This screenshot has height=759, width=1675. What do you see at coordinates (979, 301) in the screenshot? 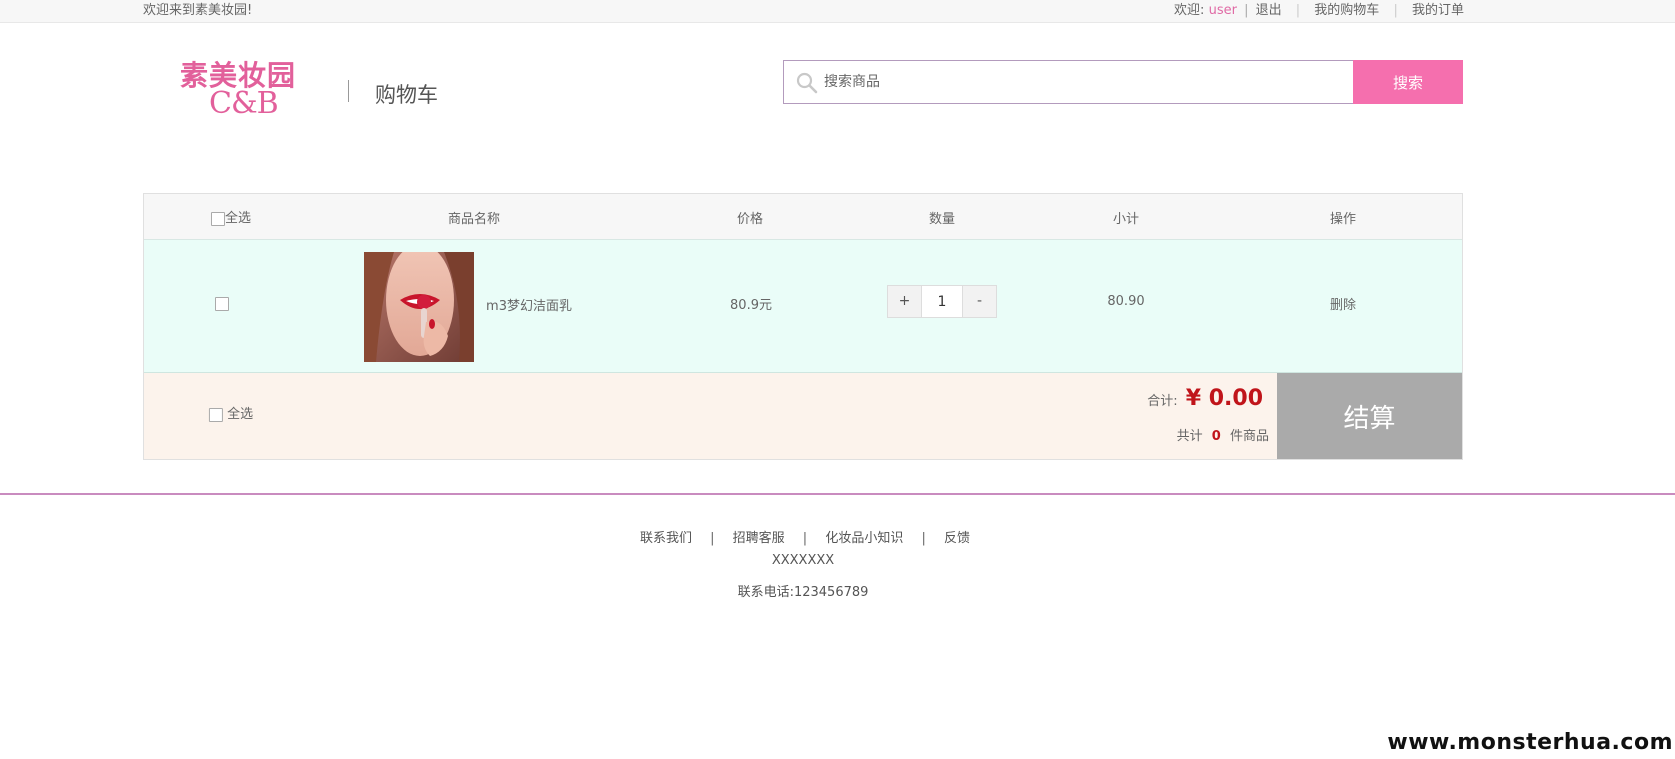
I see `qty-decrease-button: -` at bounding box center [979, 301].